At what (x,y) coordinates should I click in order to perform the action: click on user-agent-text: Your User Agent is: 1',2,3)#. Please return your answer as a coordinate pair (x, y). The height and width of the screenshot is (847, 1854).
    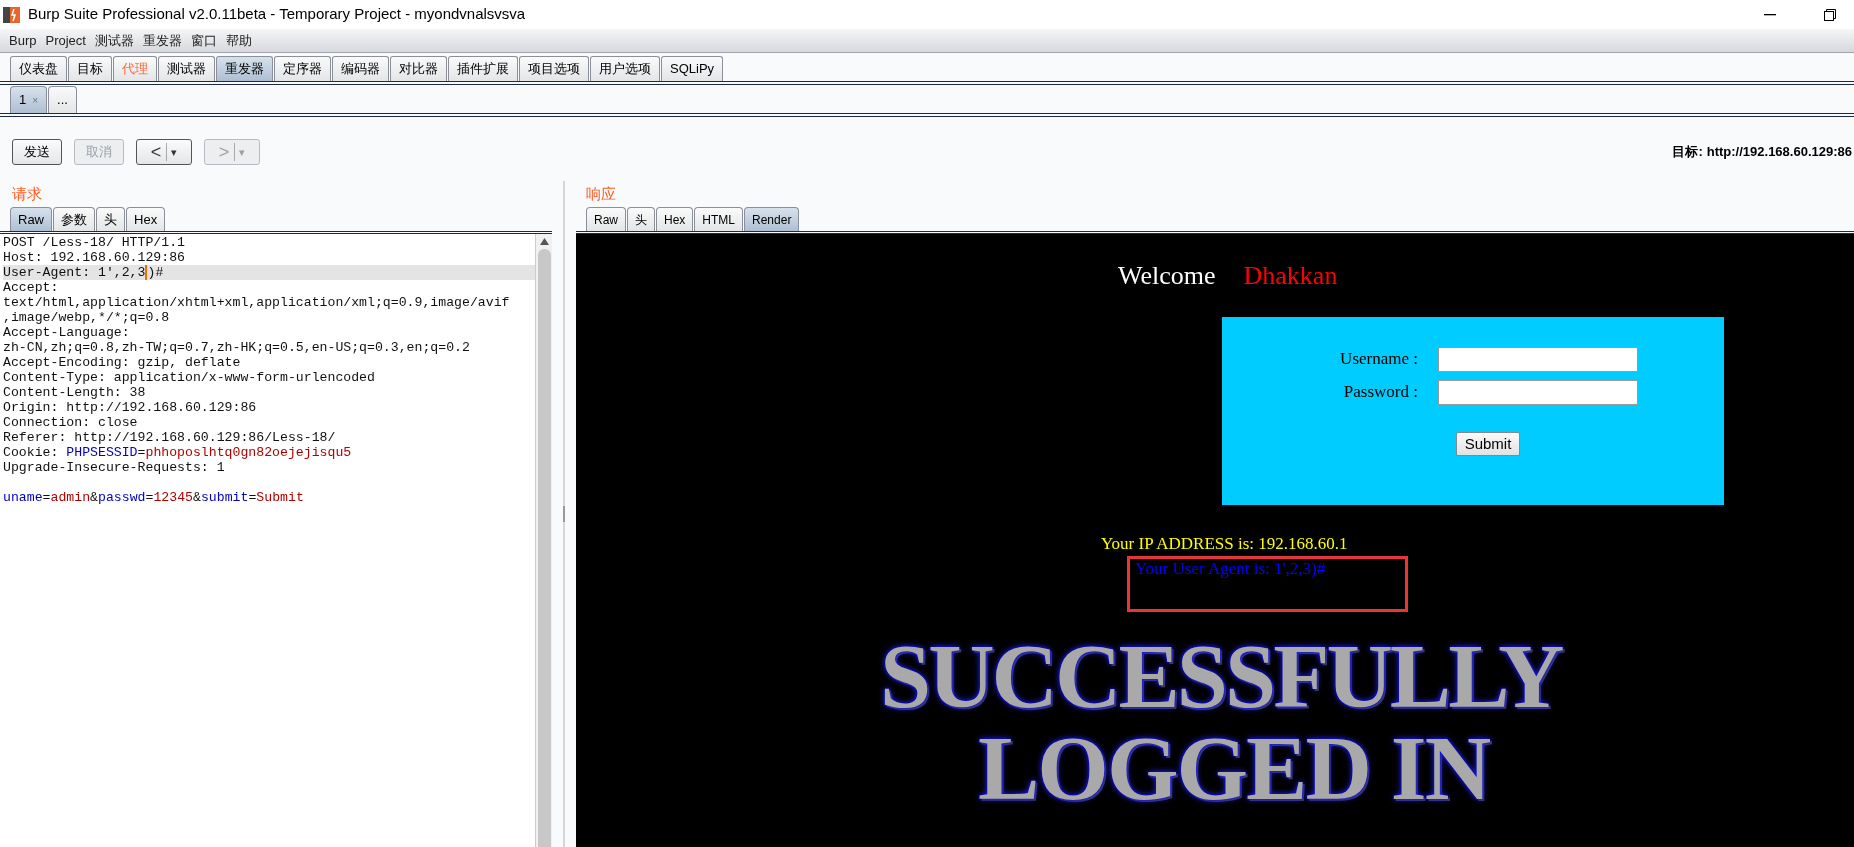
    Looking at the image, I should click on (1231, 569).